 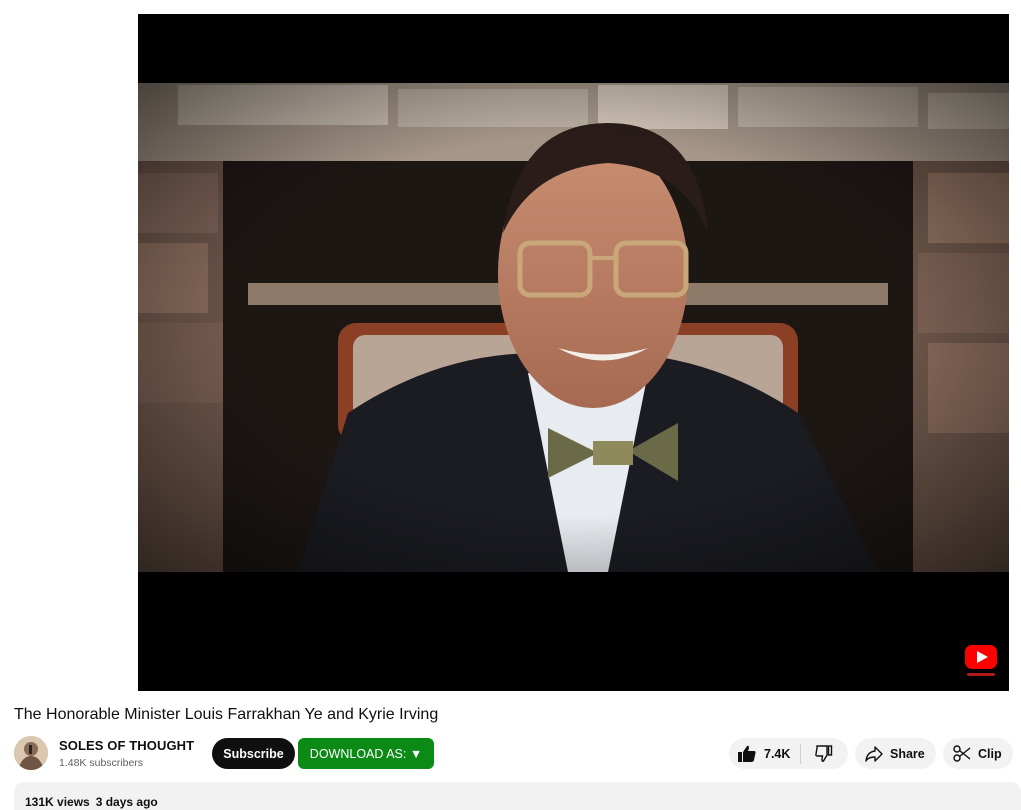 What do you see at coordinates (981, 662) in the screenshot?
I see `youtube-subscribe-icon` at bounding box center [981, 662].